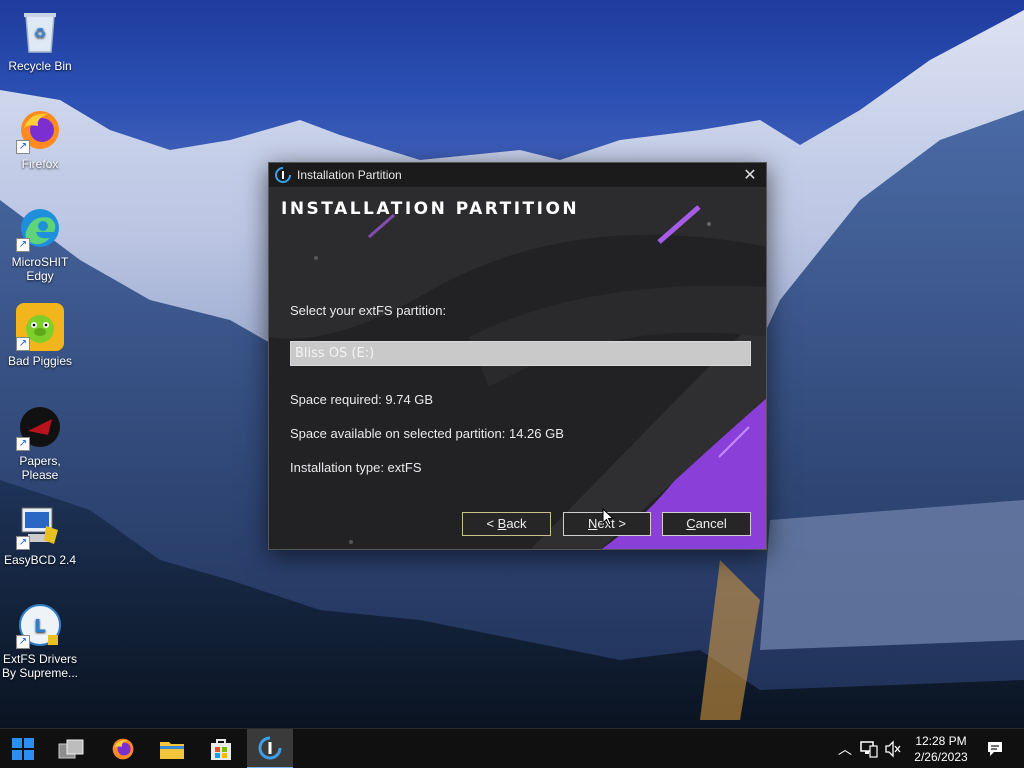  What do you see at coordinates (40, 468) in the screenshot?
I see `desktop-icon-label: Papers, Please` at bounding box center [40, 468].